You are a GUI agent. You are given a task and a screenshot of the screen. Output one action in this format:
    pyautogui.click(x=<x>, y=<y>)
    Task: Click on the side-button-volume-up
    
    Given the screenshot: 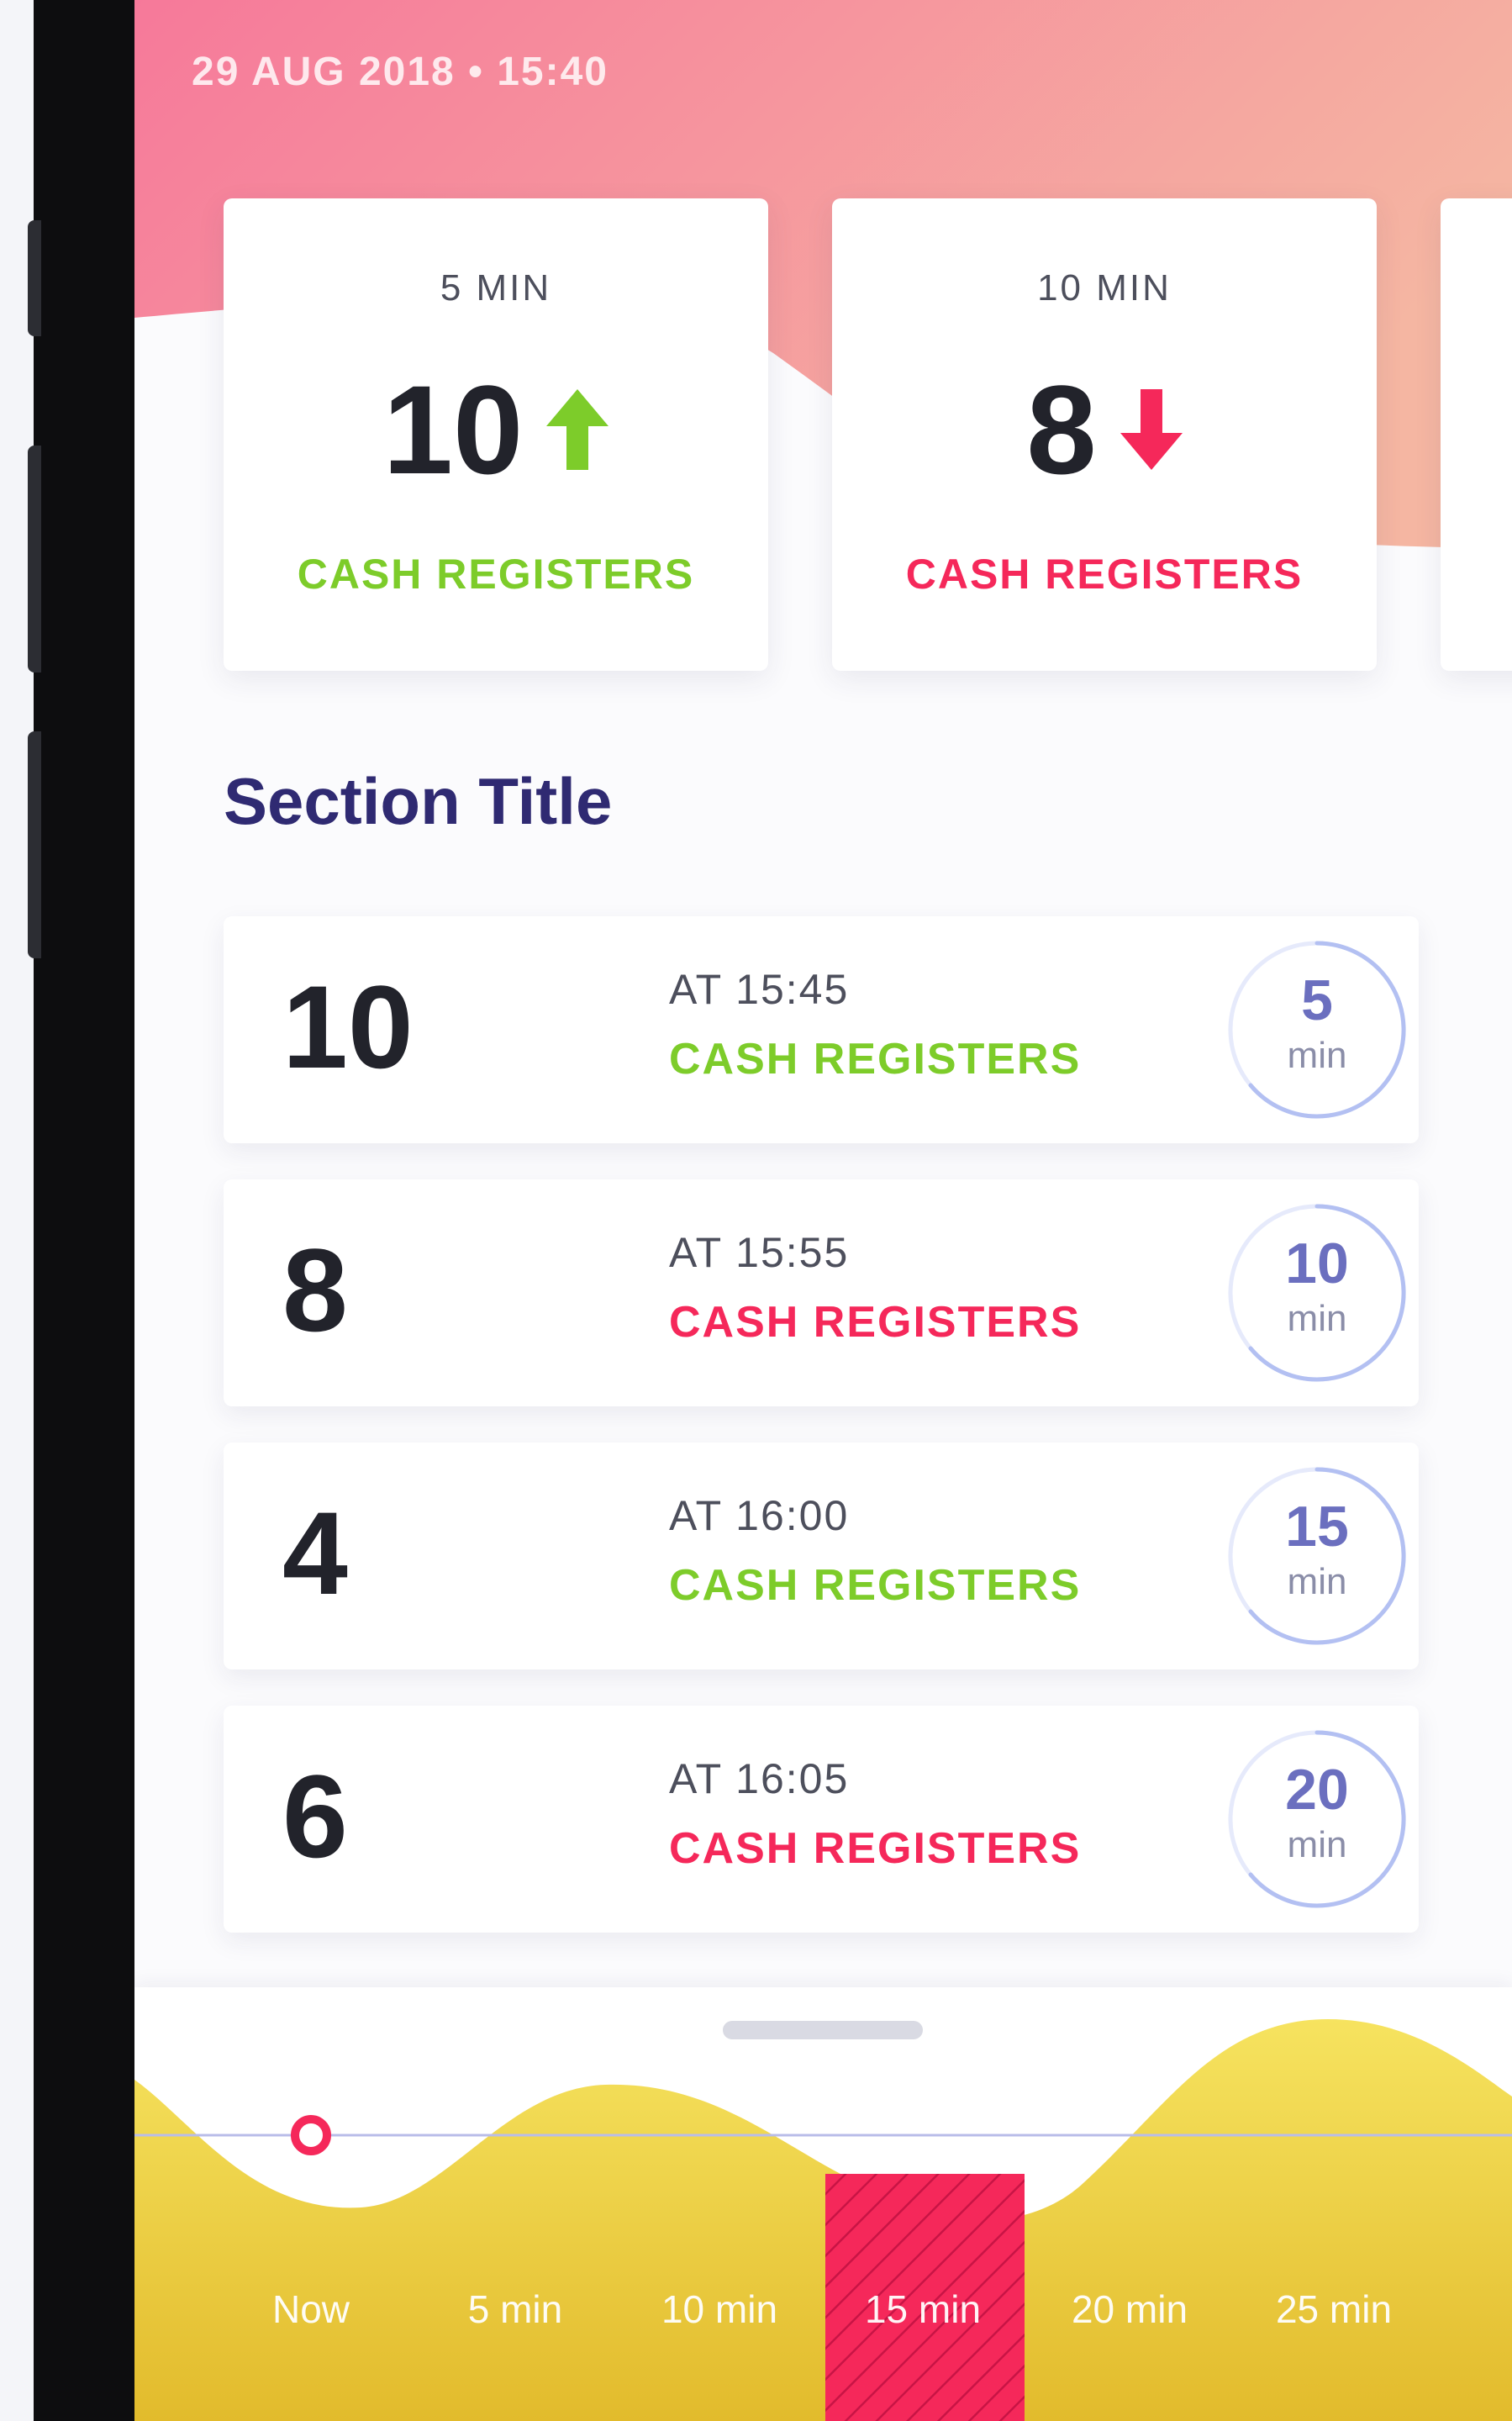 What is the action you would take?
    pyautogui.click(x=34, y=559)
    